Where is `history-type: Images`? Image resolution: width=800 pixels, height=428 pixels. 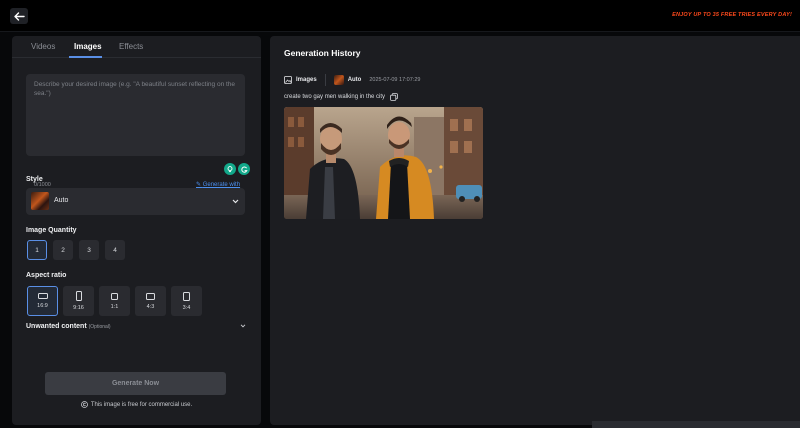
history-type: Images is located at coordinates (300, 80).